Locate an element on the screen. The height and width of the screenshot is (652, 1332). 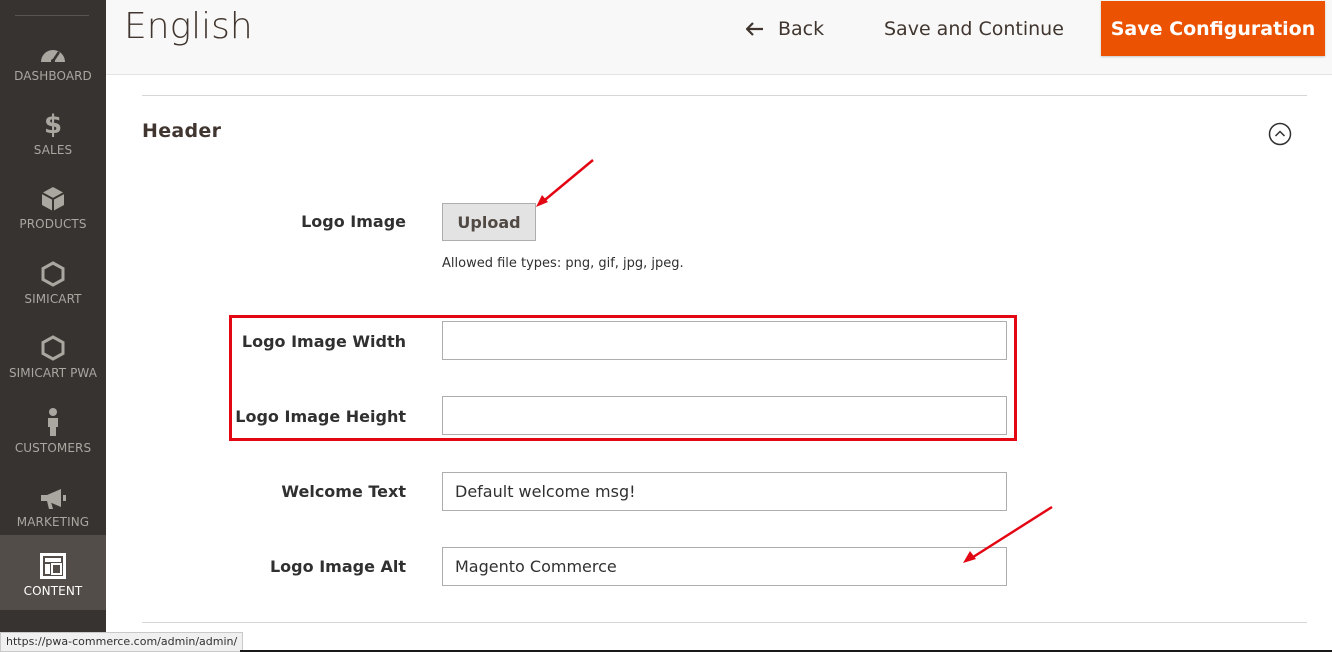
sidebar-item-label: MARKETING is located at coordinates (53, 522).